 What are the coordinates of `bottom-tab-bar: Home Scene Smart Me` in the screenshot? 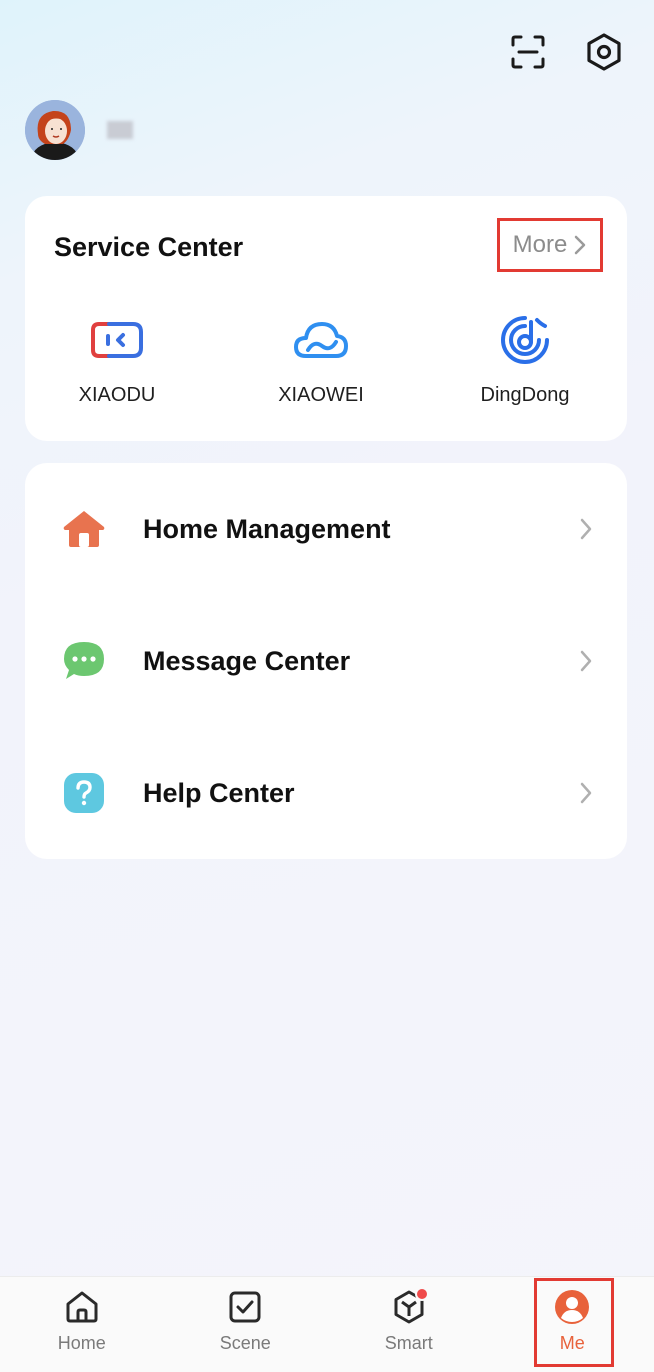 It's located at (327, 1324).